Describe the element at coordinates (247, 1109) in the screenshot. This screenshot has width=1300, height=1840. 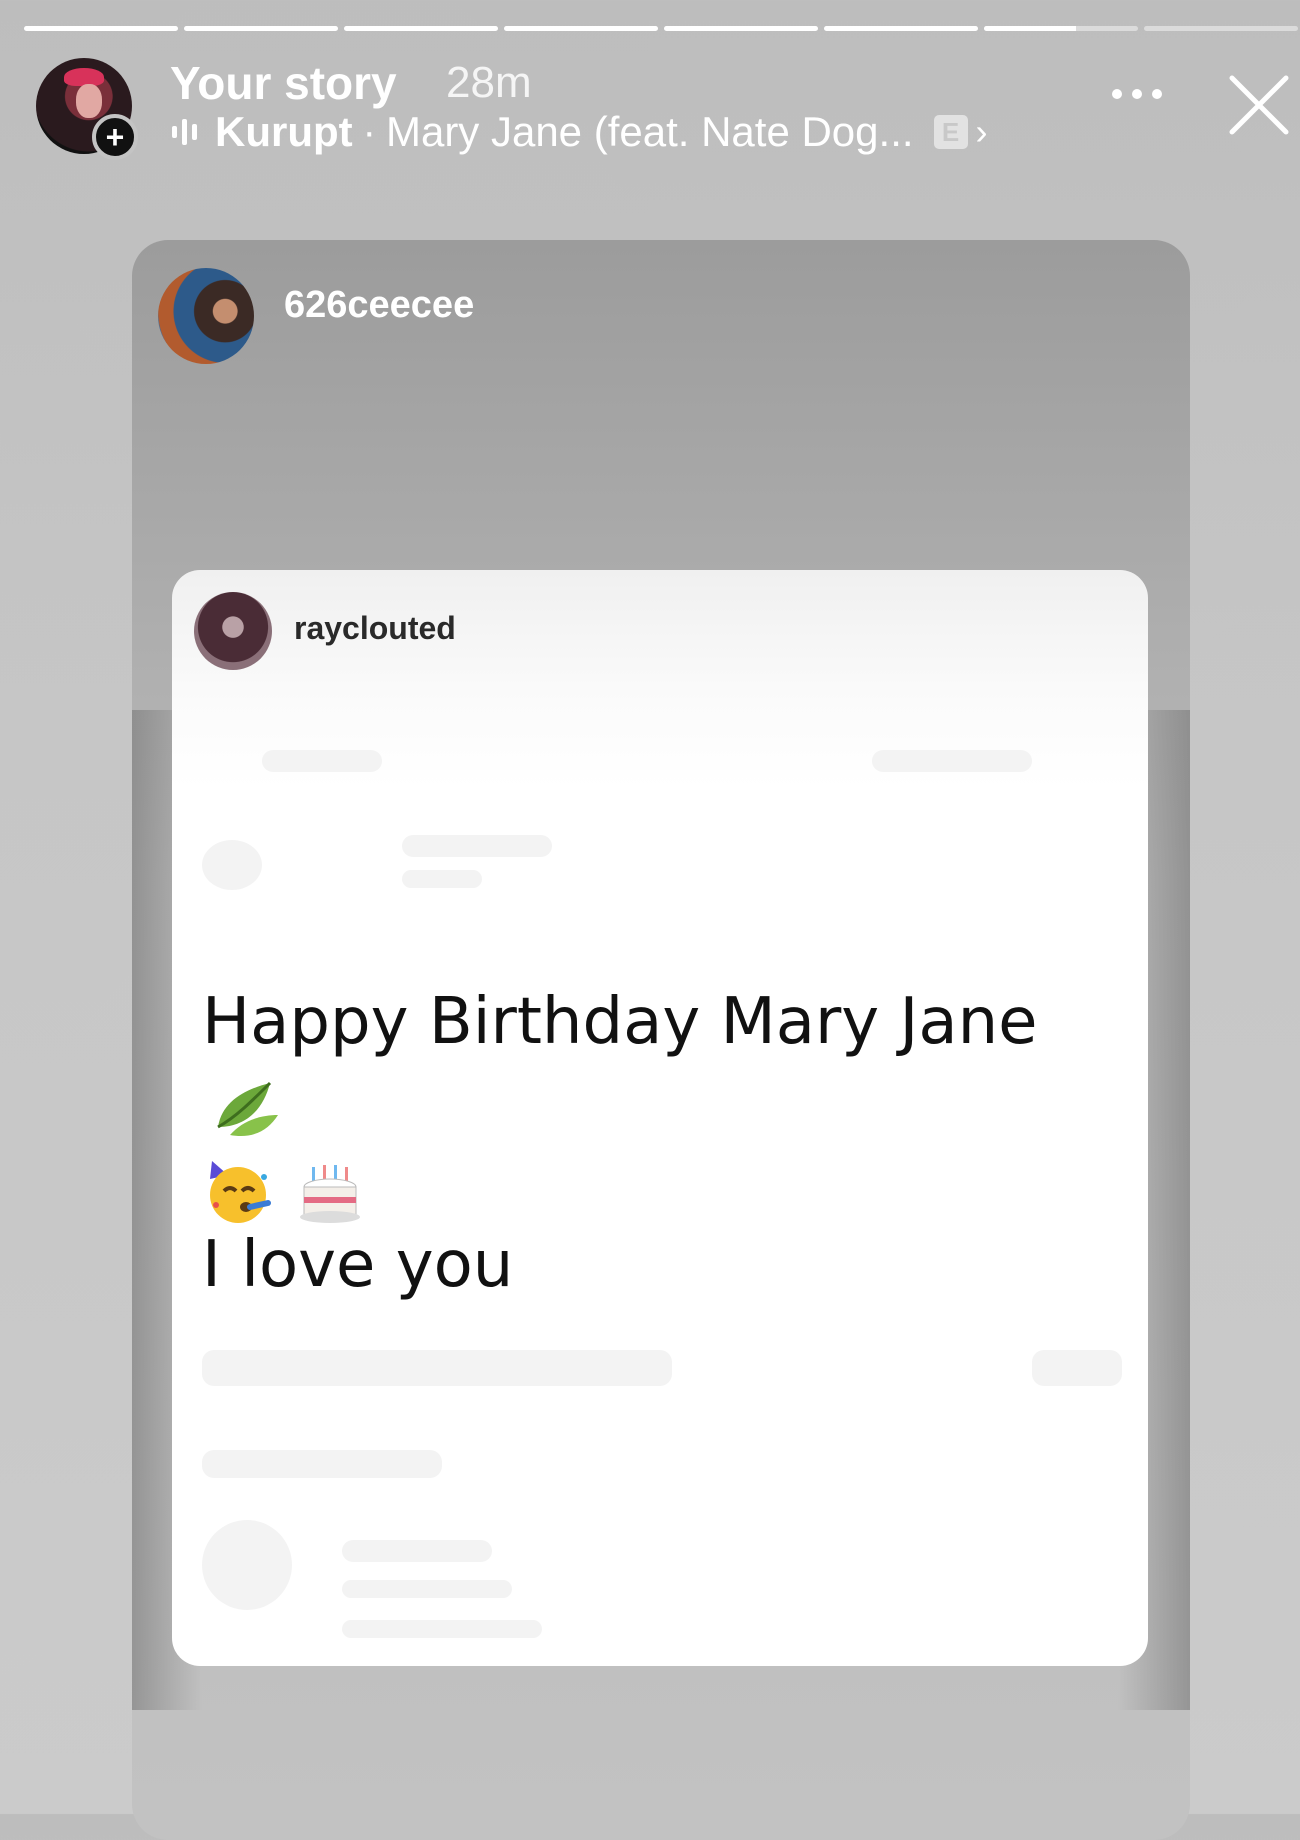
I see `leaf-icon` at that location.